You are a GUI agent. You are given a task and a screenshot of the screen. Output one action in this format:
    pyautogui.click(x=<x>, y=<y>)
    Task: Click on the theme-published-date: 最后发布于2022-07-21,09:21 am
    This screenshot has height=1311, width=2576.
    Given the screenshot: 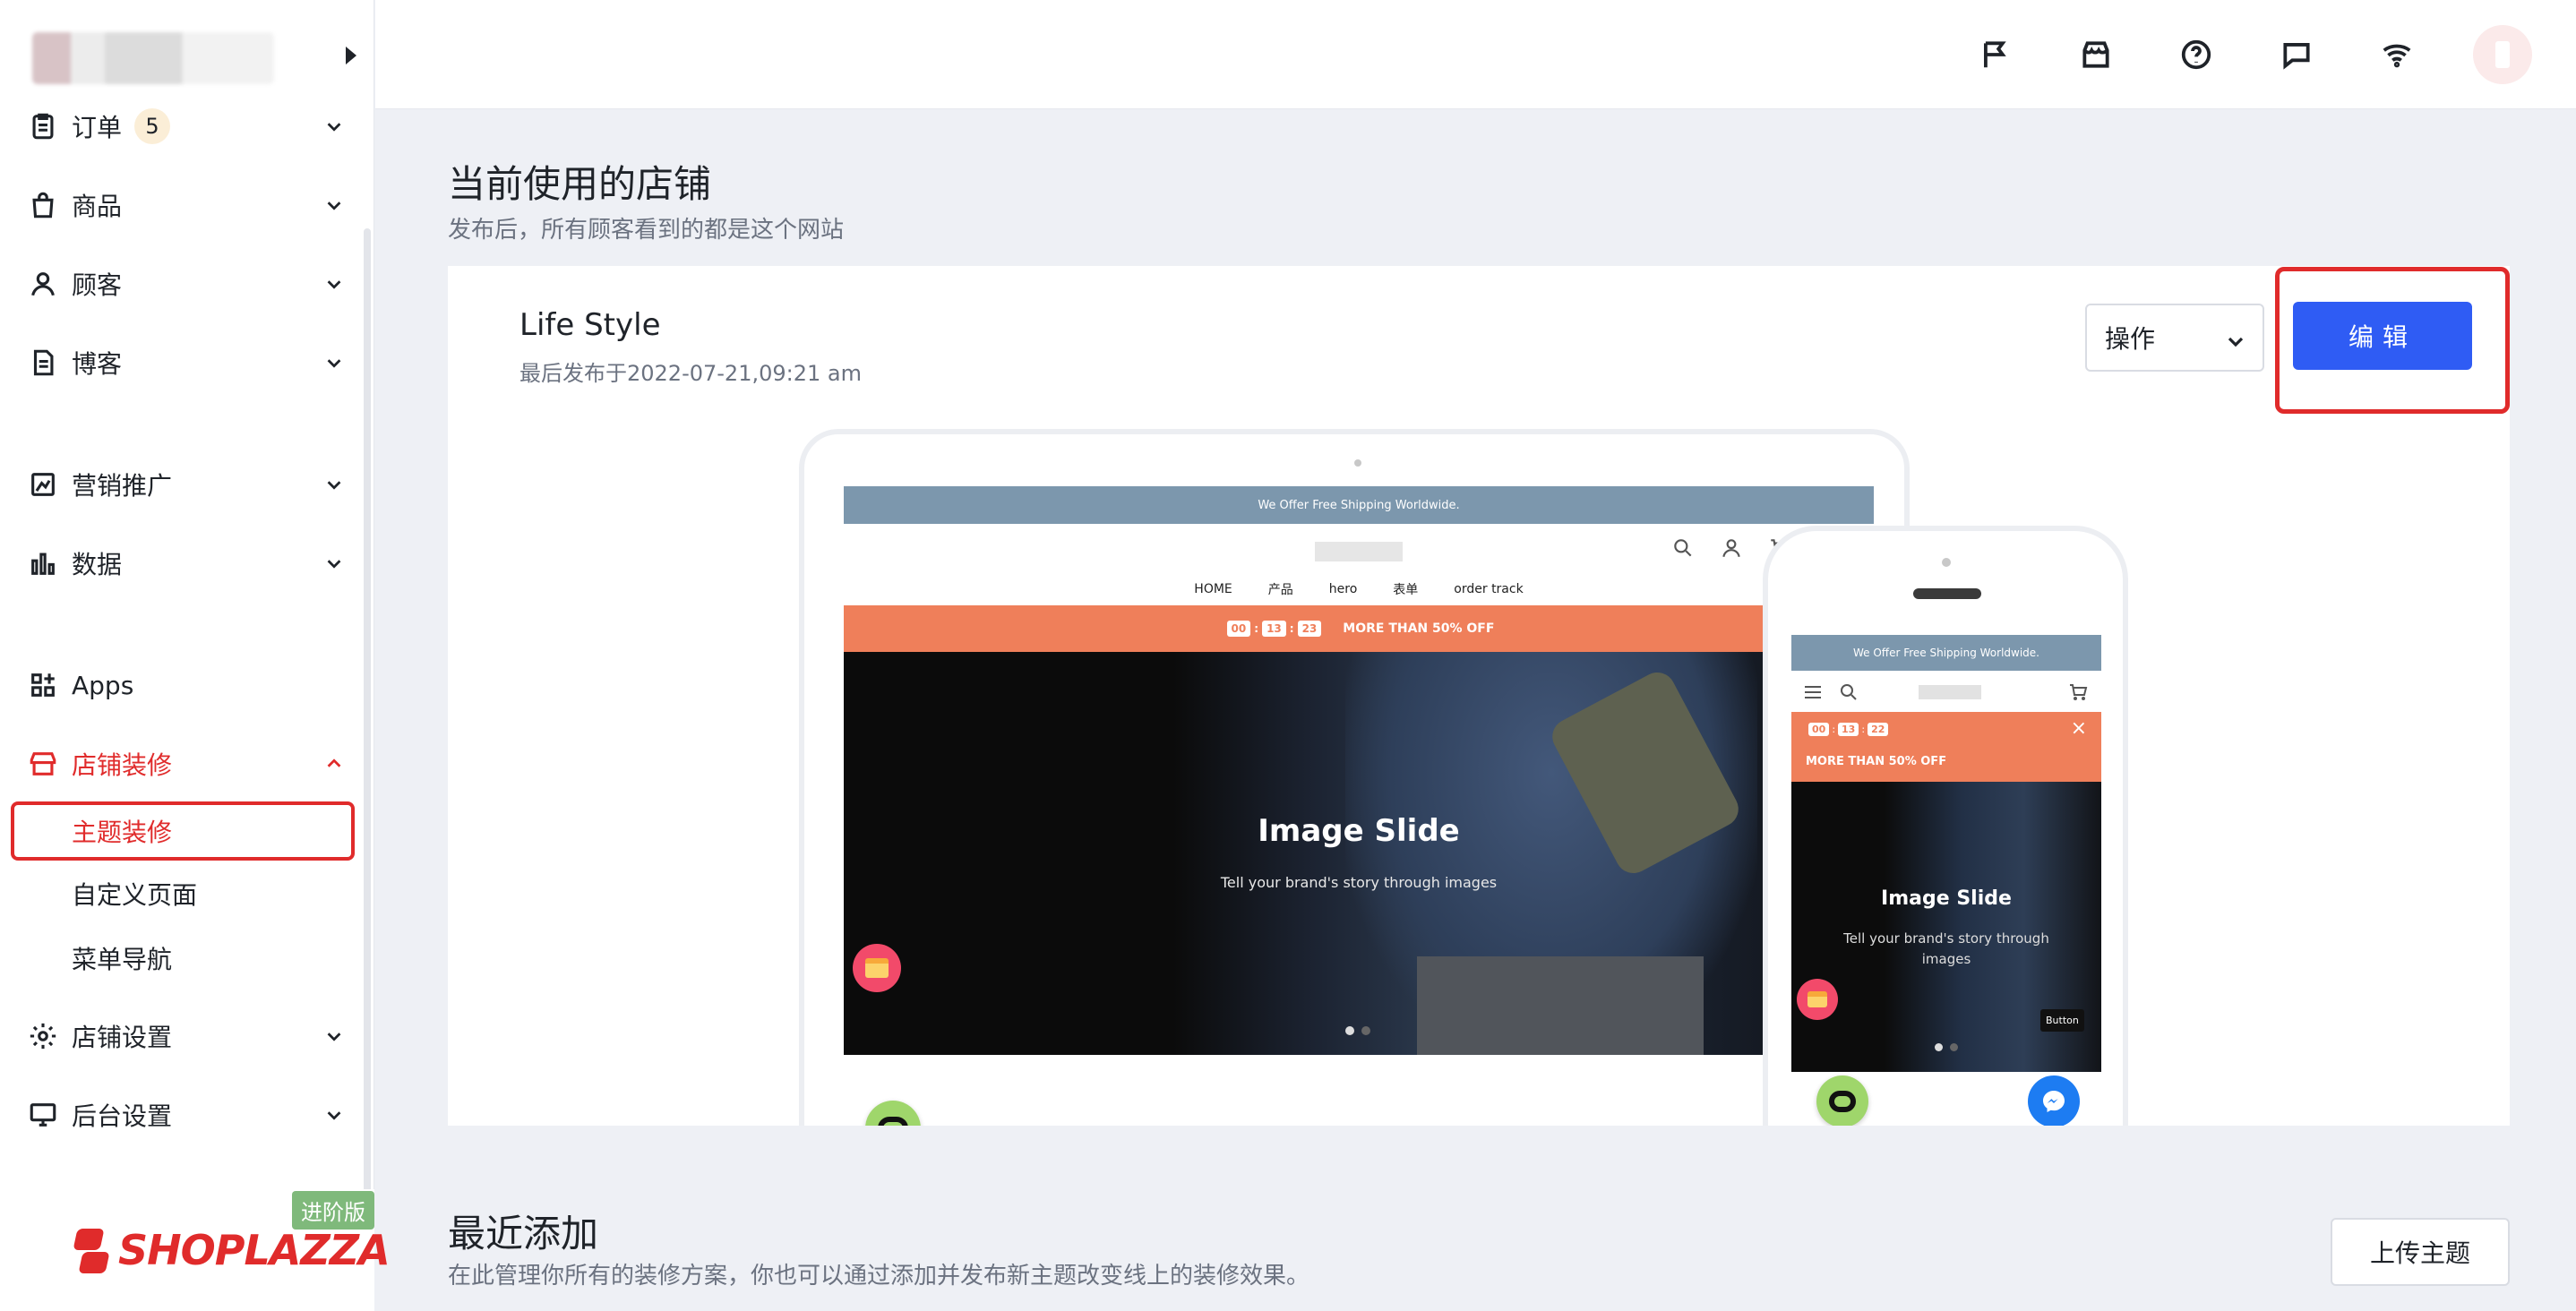 What is the action you would take?
    pyautogui.click(x=690, y=373)
    